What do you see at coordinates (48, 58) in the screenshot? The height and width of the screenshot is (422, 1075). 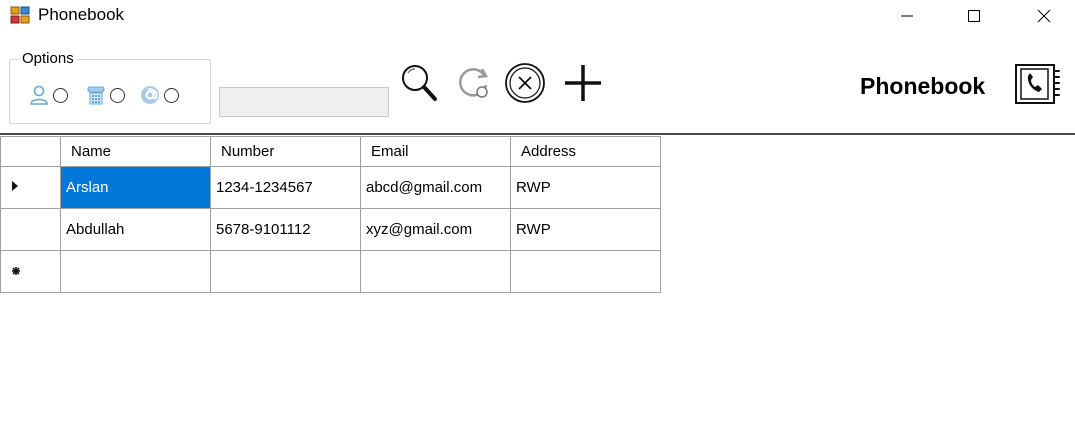 I see `options-label: Options` at bounding box center [48, 58].